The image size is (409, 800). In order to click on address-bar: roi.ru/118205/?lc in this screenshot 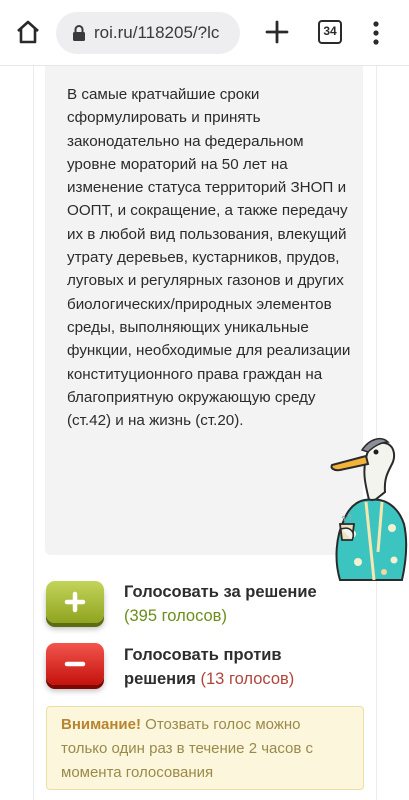, I will do `click(148, 33)`.